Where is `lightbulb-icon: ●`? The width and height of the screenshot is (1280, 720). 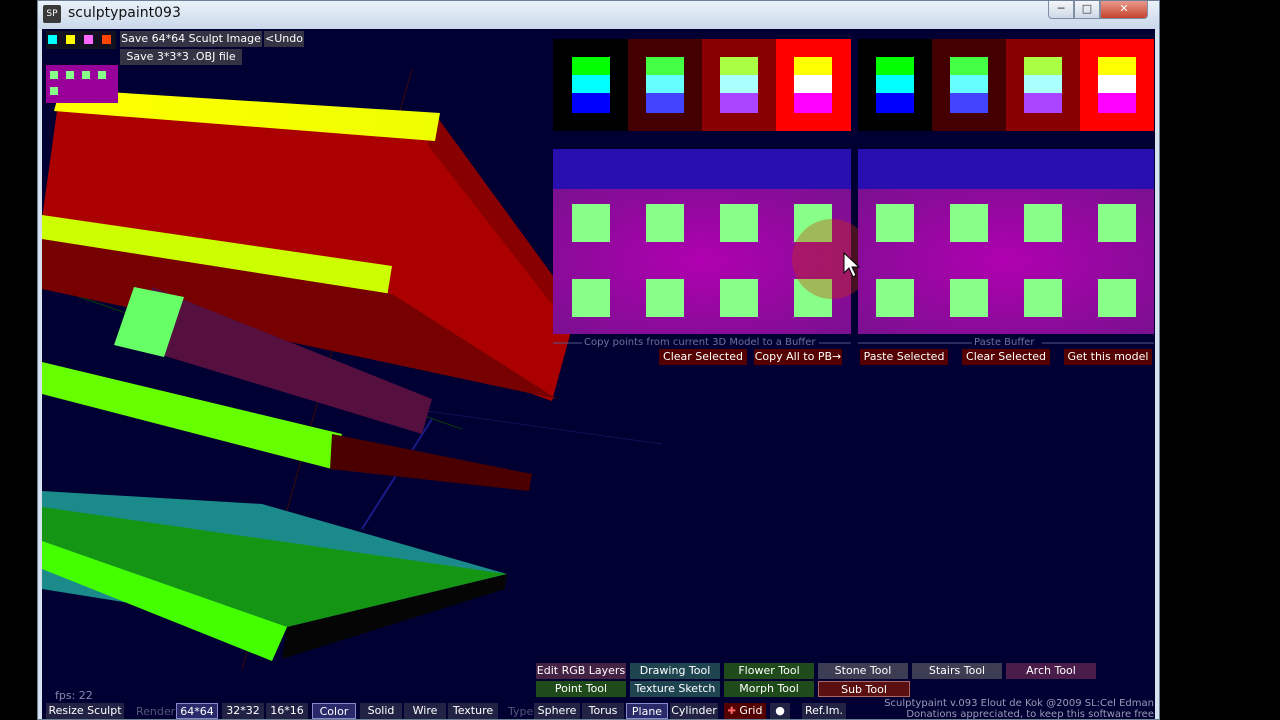
lightbulb-icon: ● is located at coordinates (780, 710).